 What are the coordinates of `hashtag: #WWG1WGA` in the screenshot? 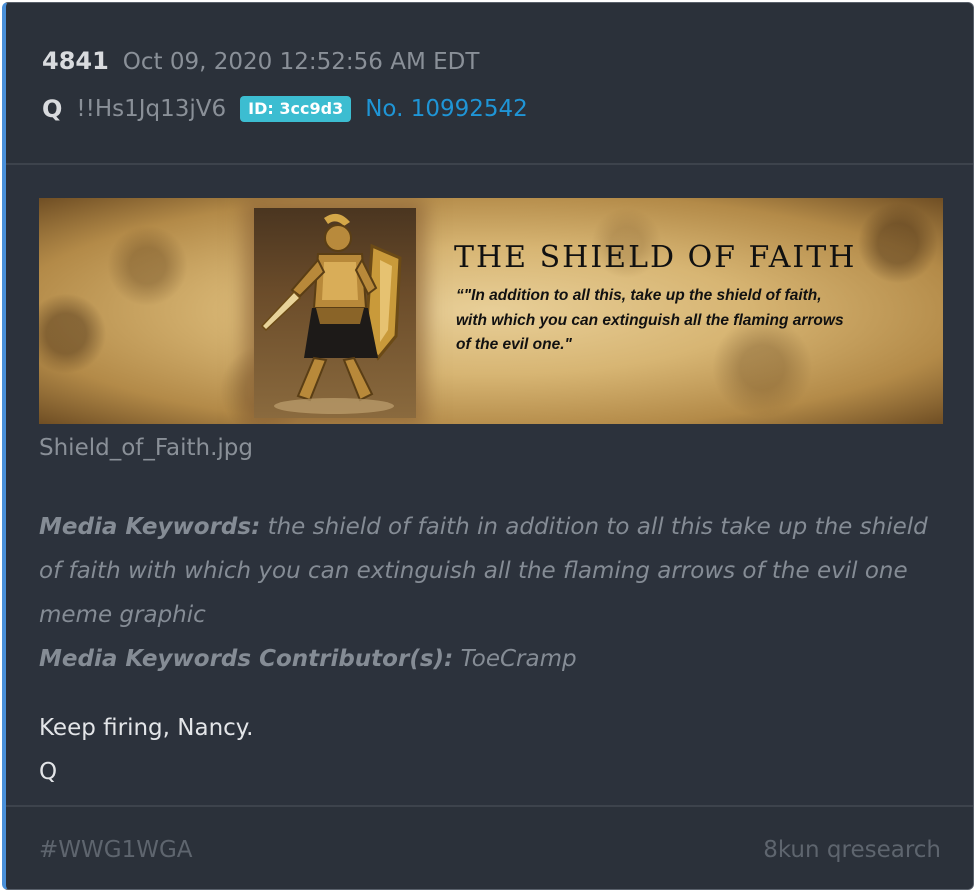 It's located at (116, 850).